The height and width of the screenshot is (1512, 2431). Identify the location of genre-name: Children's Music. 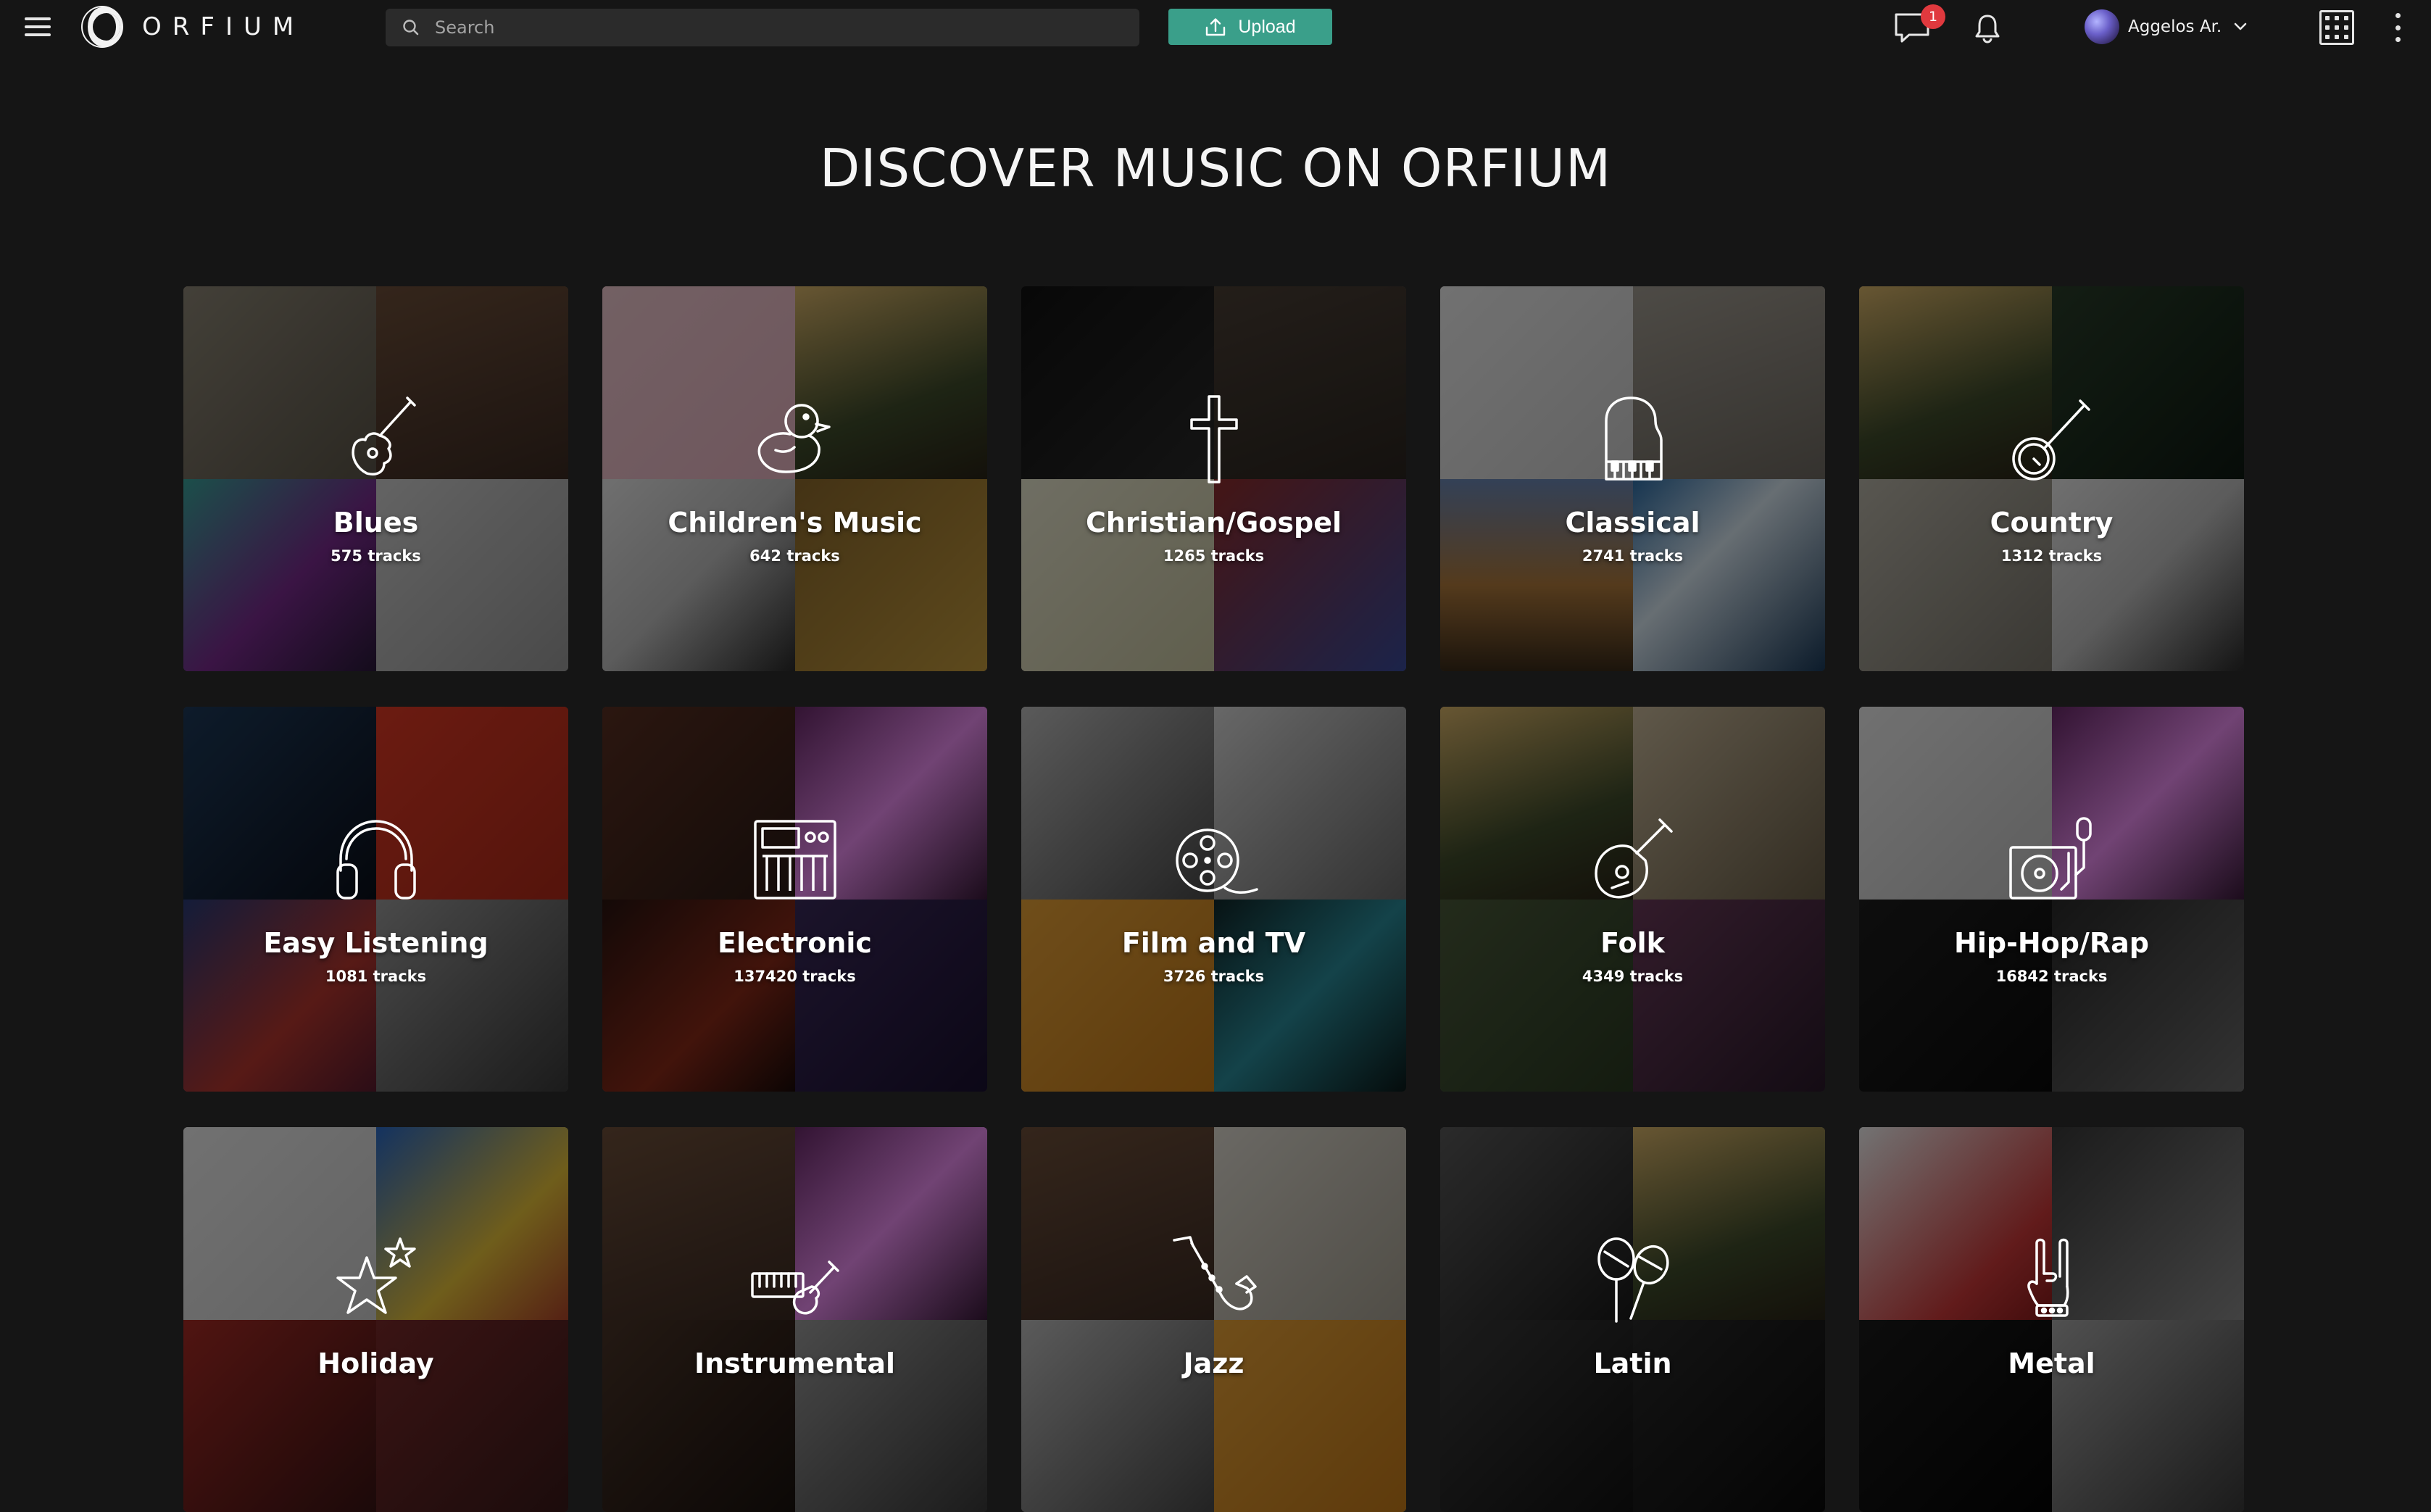
(795, 523).